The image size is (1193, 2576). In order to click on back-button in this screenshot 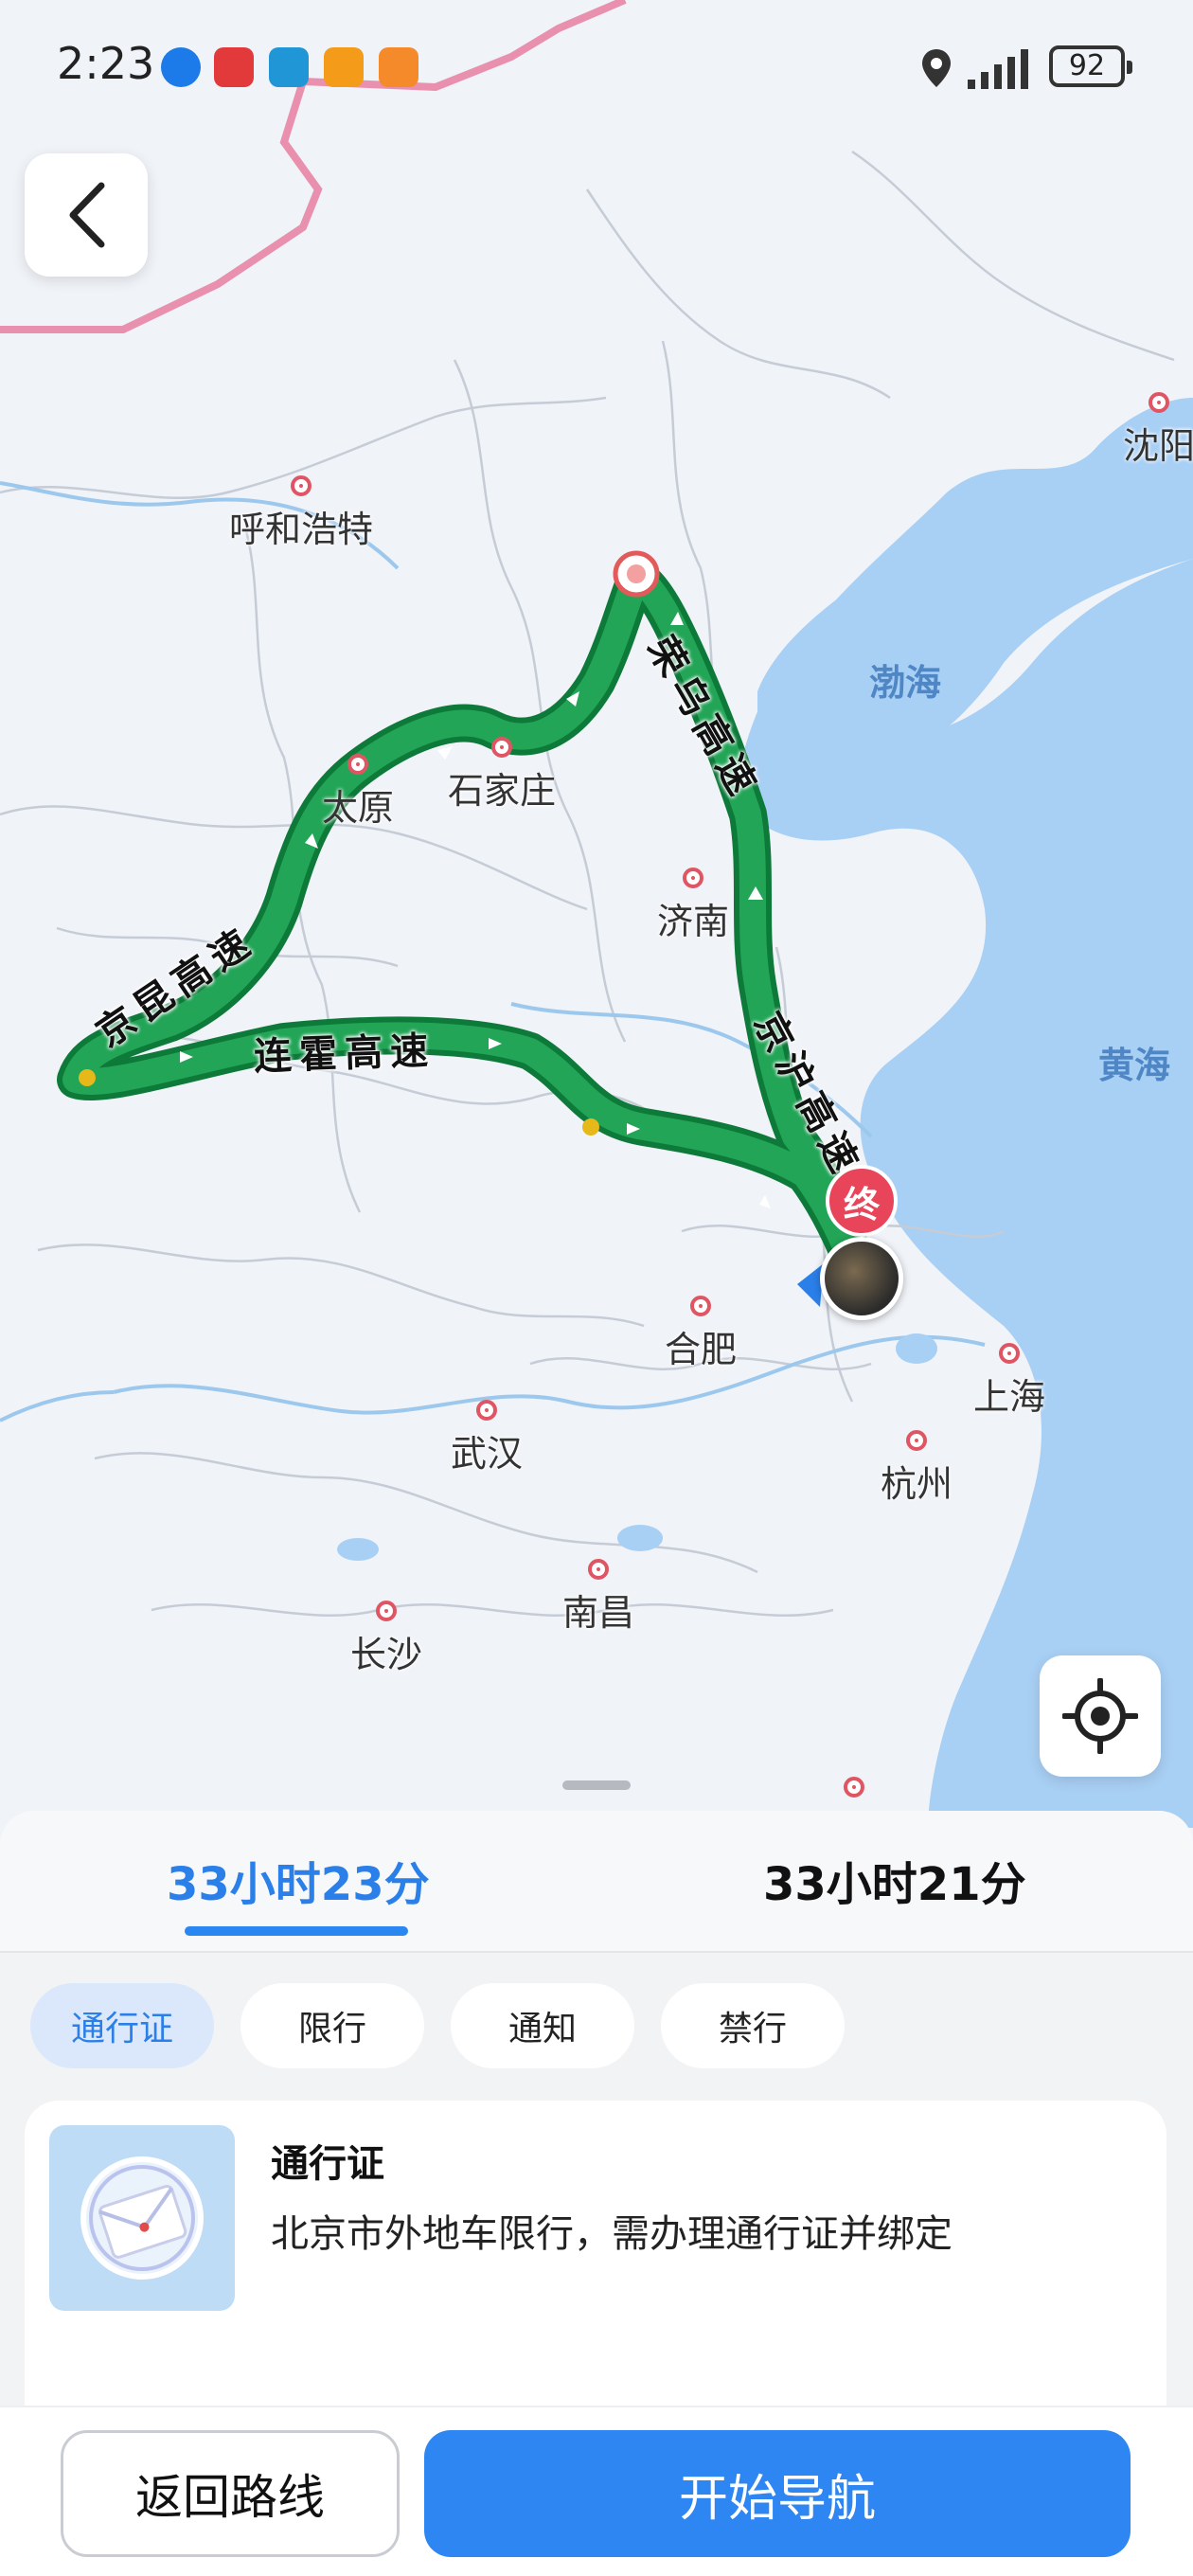, I will do `click(86, 215)`.